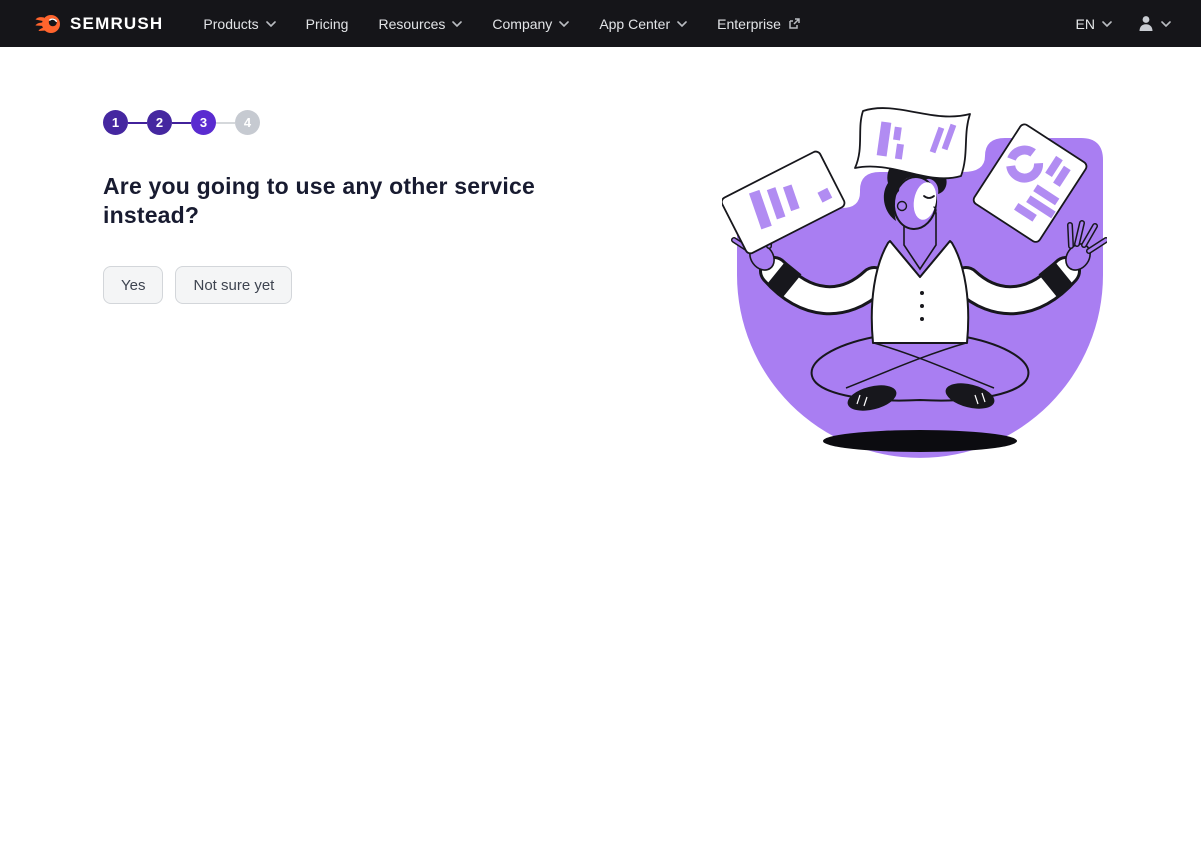 This screenshot has height=851, width=1201. What do you see at coordinates (531, 24) in the screenshot?
I see `nav-item-company: Company` at bounding box center [531, 24].